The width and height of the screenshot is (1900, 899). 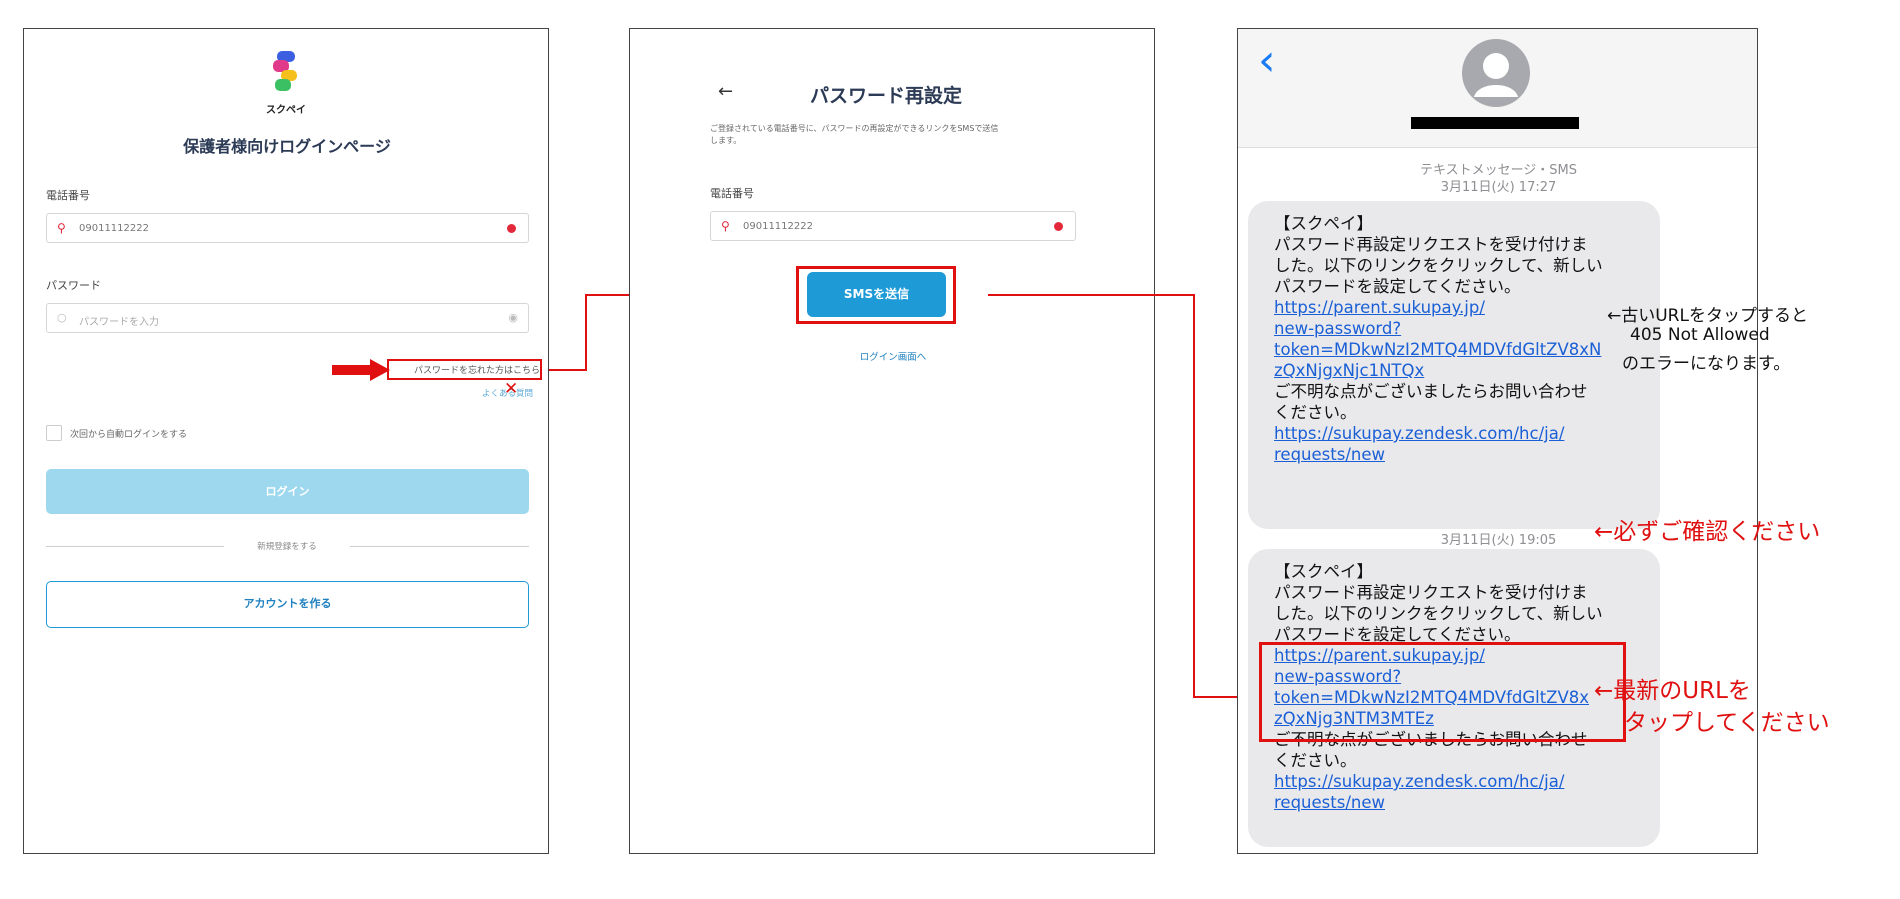 I want to click on send-sms-button: SMSを送信, so click(x=876, y=294).